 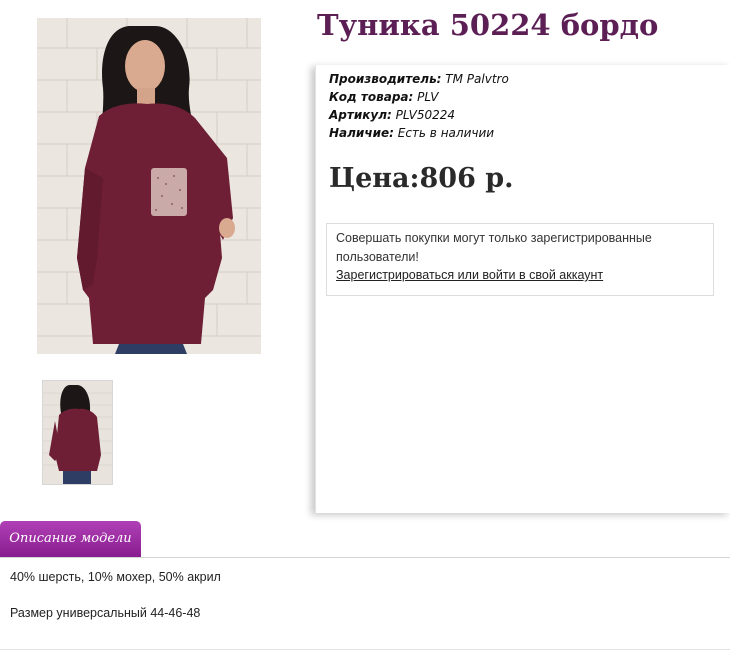 What do you see at coordinates (70, 539) in the screenshot?
I see `tab-description: Описание модели` at bounding box center [70, 539].